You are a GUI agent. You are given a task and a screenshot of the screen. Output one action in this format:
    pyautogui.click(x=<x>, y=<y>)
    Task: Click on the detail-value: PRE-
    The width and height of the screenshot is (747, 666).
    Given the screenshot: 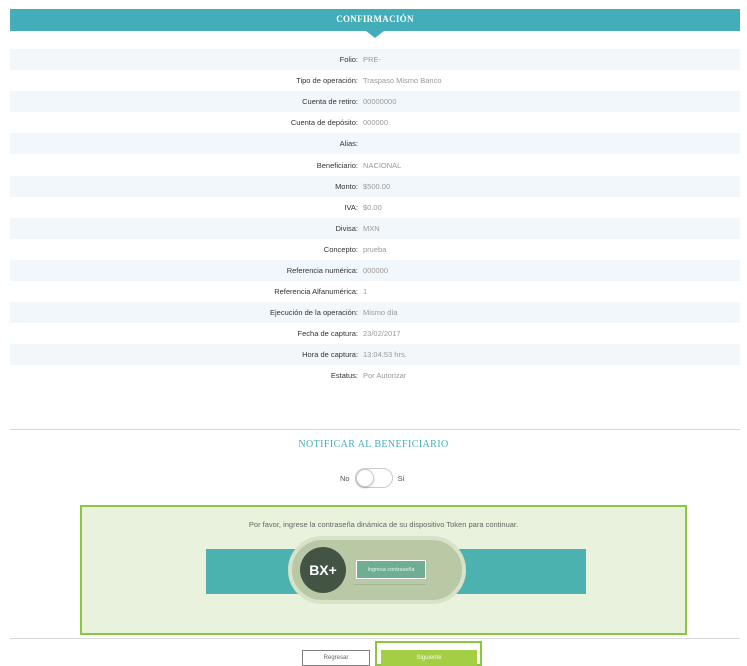 What is the action you would take?
    pyautogui.click(x=372, y=60)
    